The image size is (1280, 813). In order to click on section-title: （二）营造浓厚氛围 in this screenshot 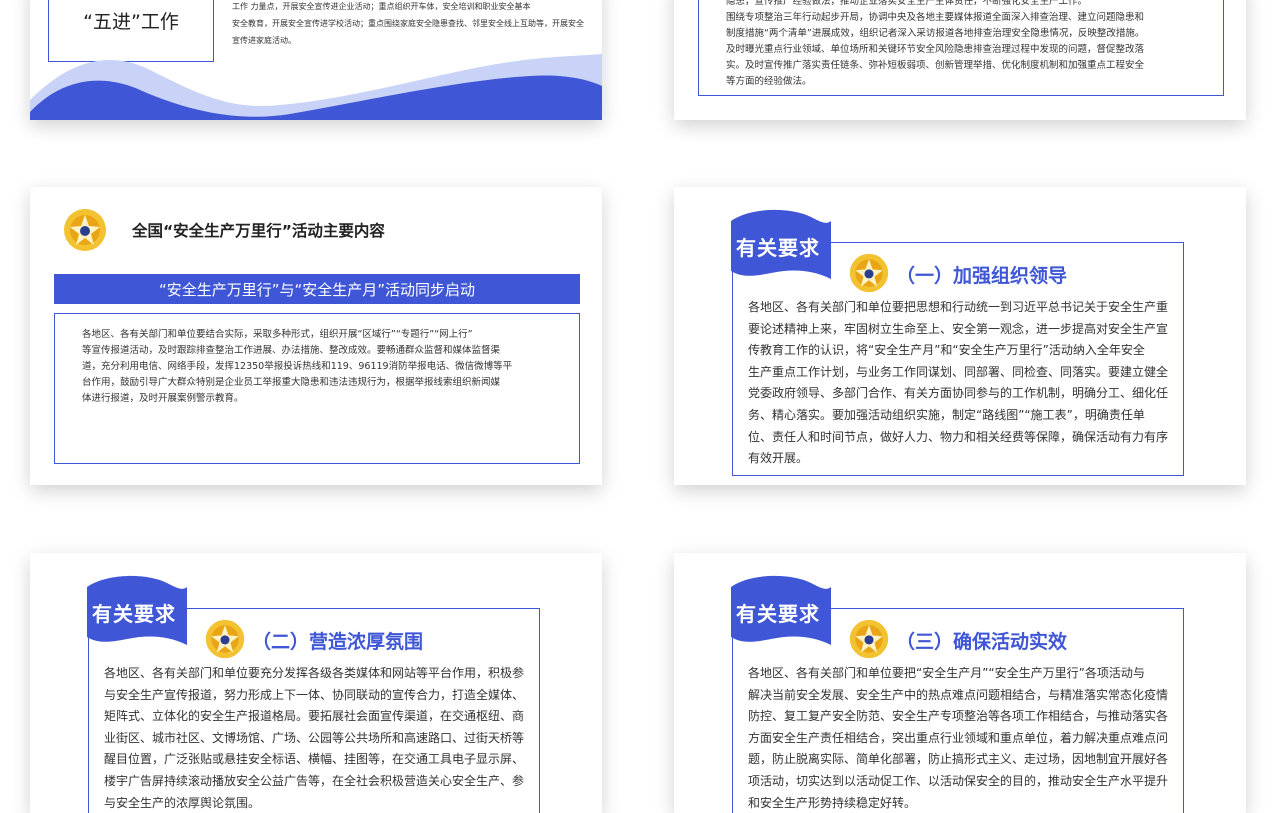, I will do `click(338, 642)`.